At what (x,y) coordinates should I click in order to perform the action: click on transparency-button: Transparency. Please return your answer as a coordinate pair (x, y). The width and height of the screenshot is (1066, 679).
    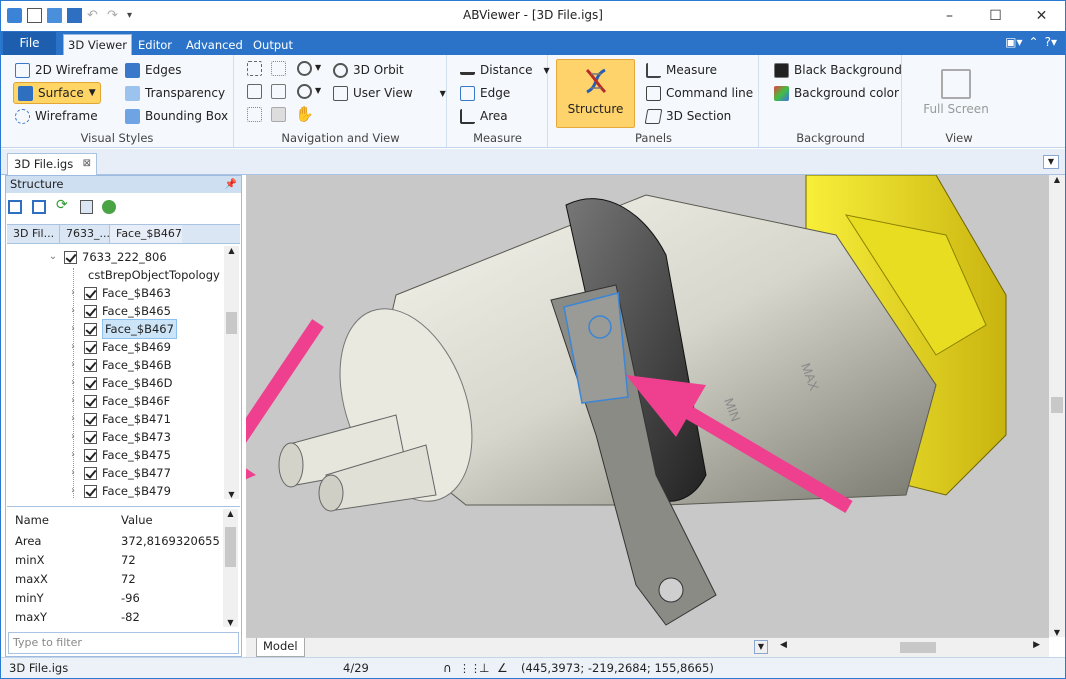
    Looking at the image, I should click on (175, 93).